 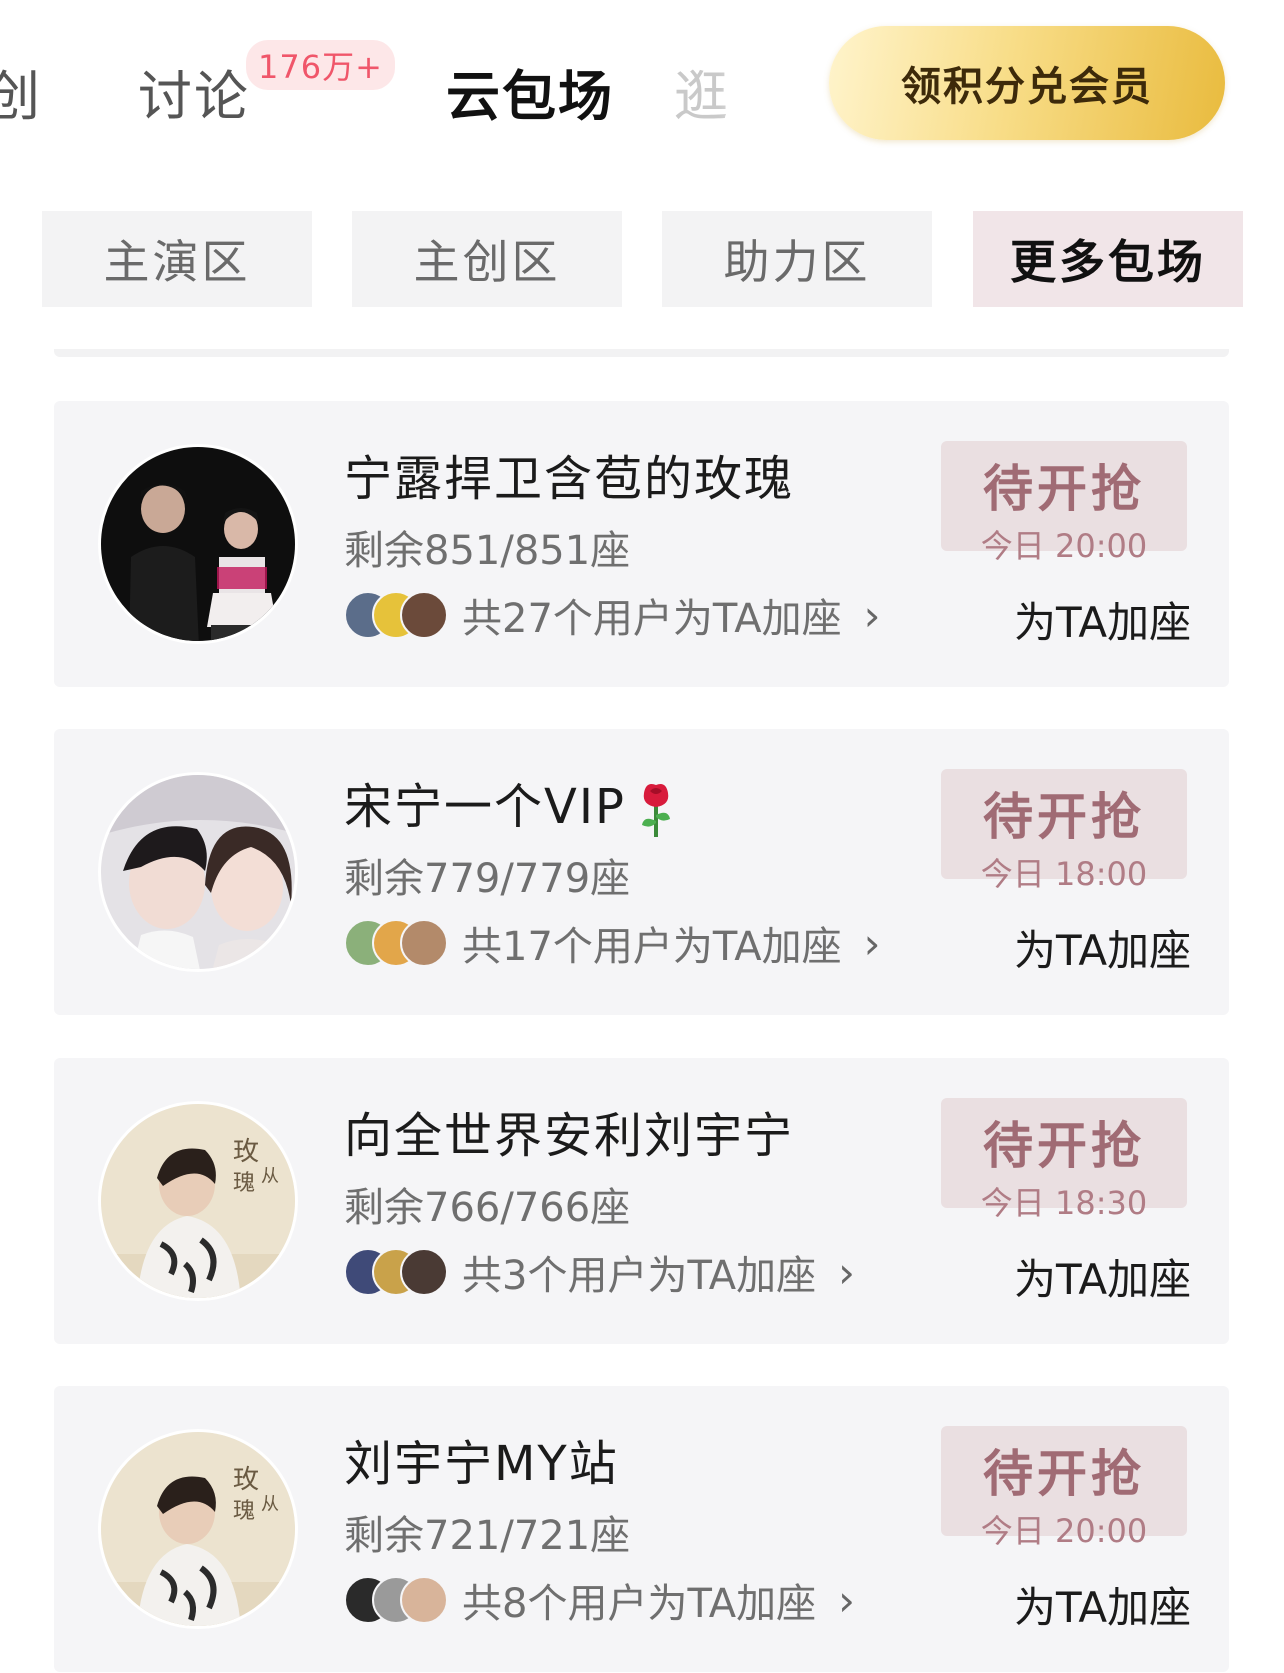 I want to click on tab-cloud-screening: 云包场, so click(x=530, y=91).